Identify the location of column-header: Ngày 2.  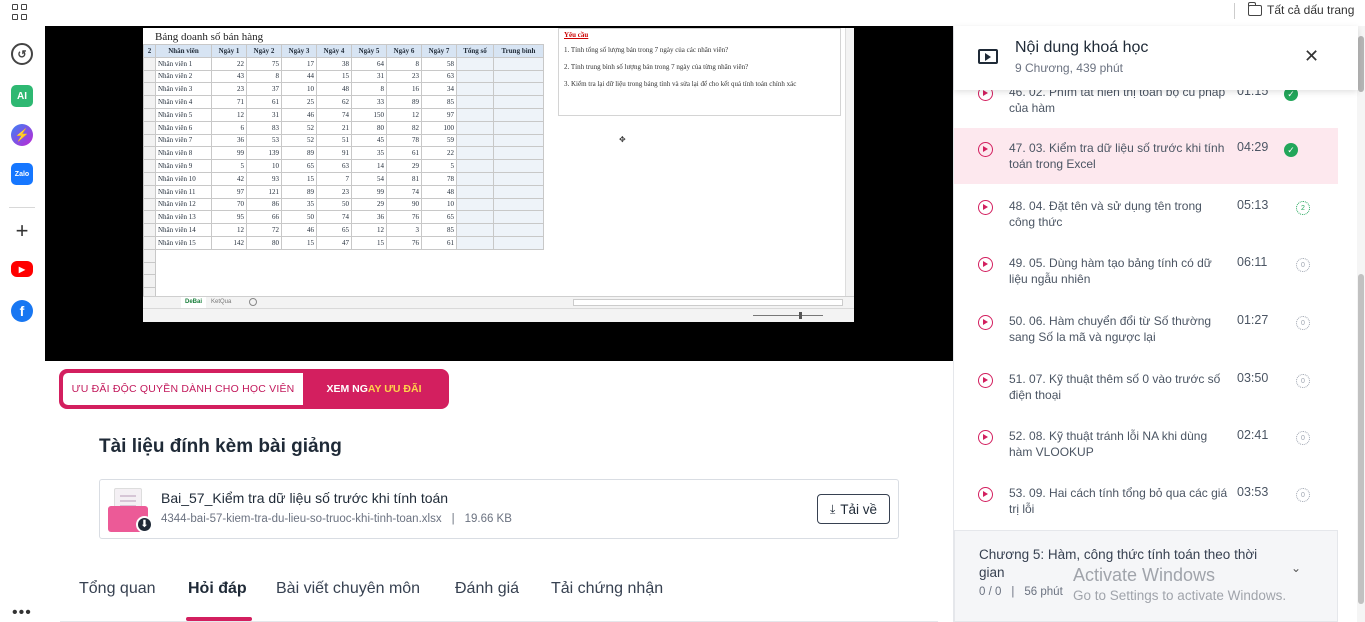
(264, 51).